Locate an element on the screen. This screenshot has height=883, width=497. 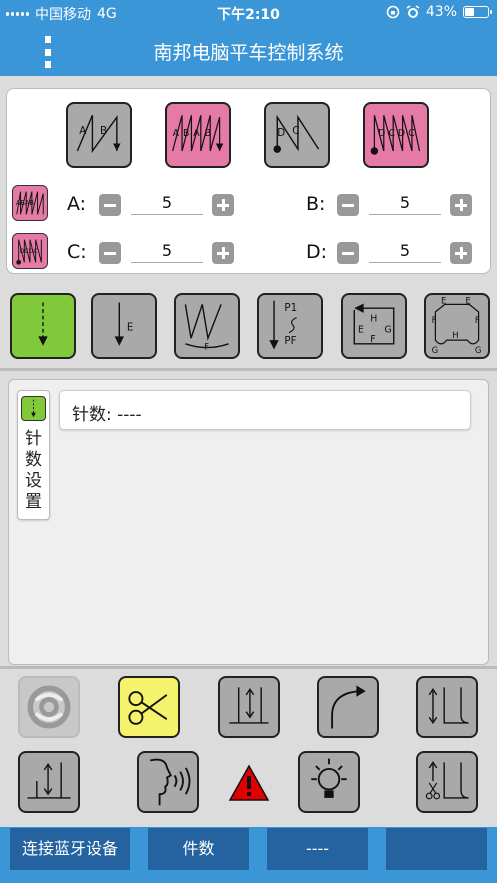
voice-button is located at coordinates (168, 782).